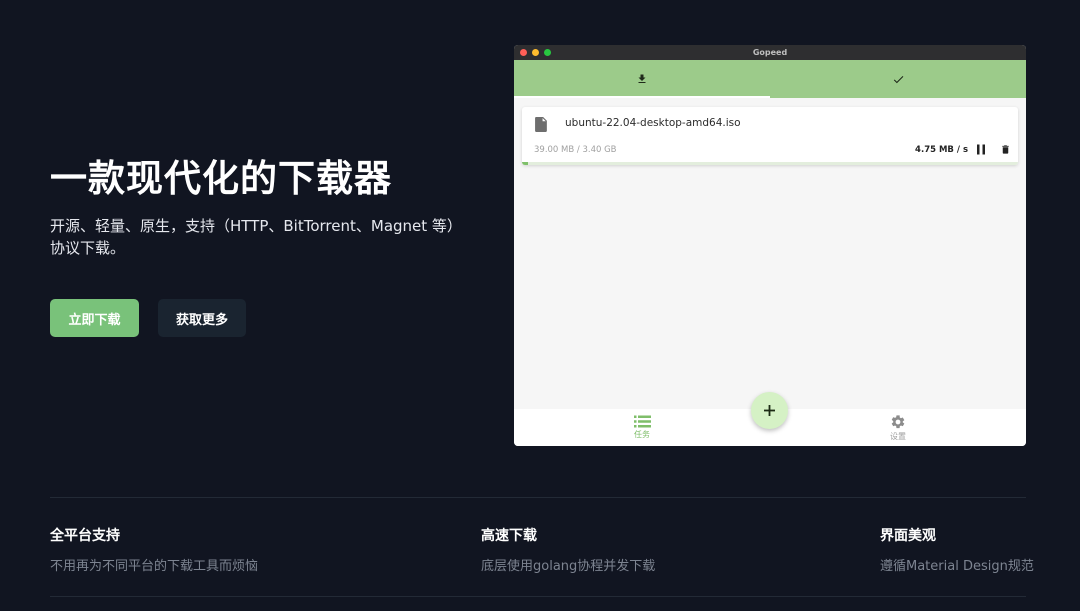 The image size is (1080, 611). I want to click on add-task-button, so click(769, 410).